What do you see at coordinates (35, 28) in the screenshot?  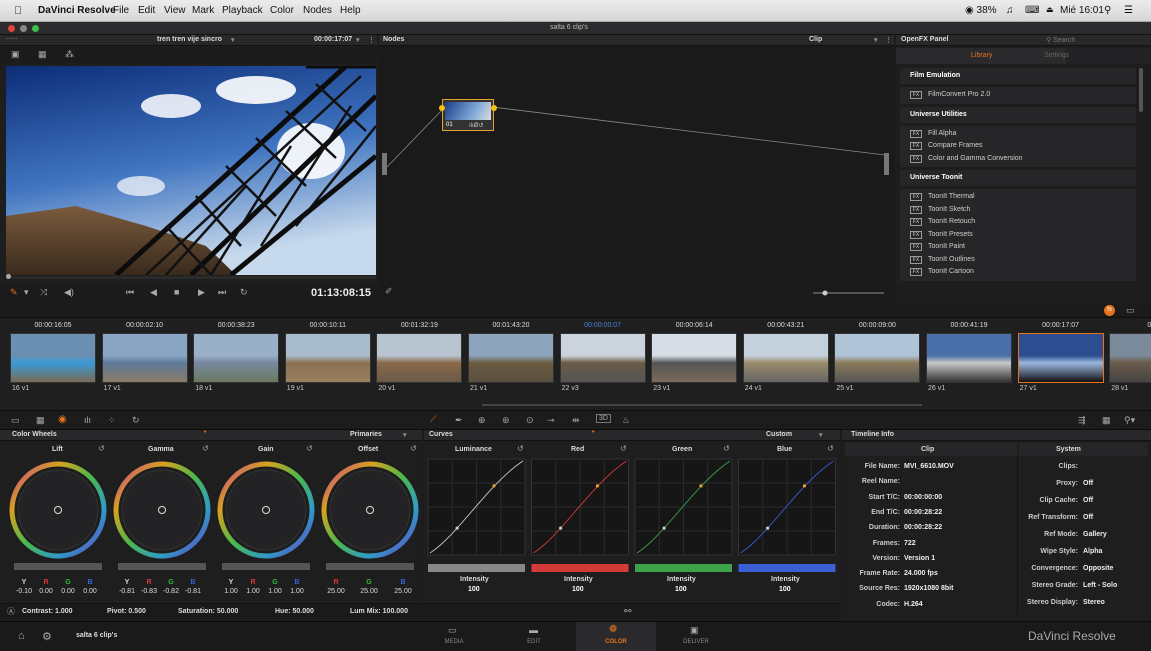 I see `zoom-window-button` at bounding box center [35, 28].